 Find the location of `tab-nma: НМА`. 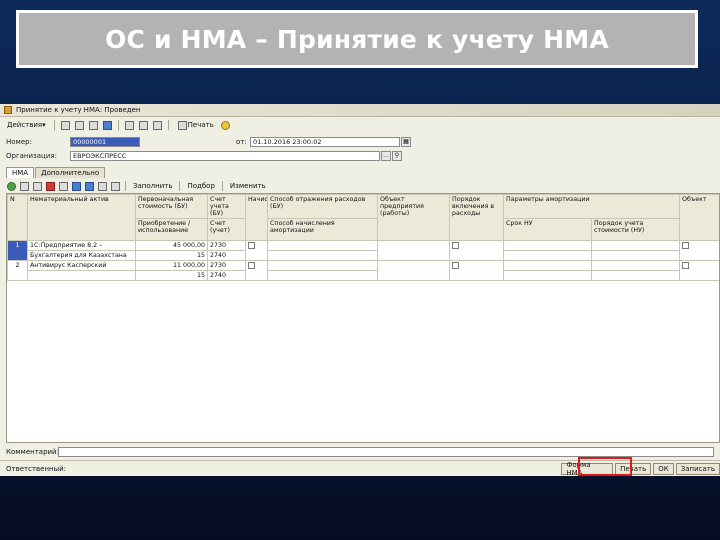

tab-nma: НМА is located at coordinates (20, 172).